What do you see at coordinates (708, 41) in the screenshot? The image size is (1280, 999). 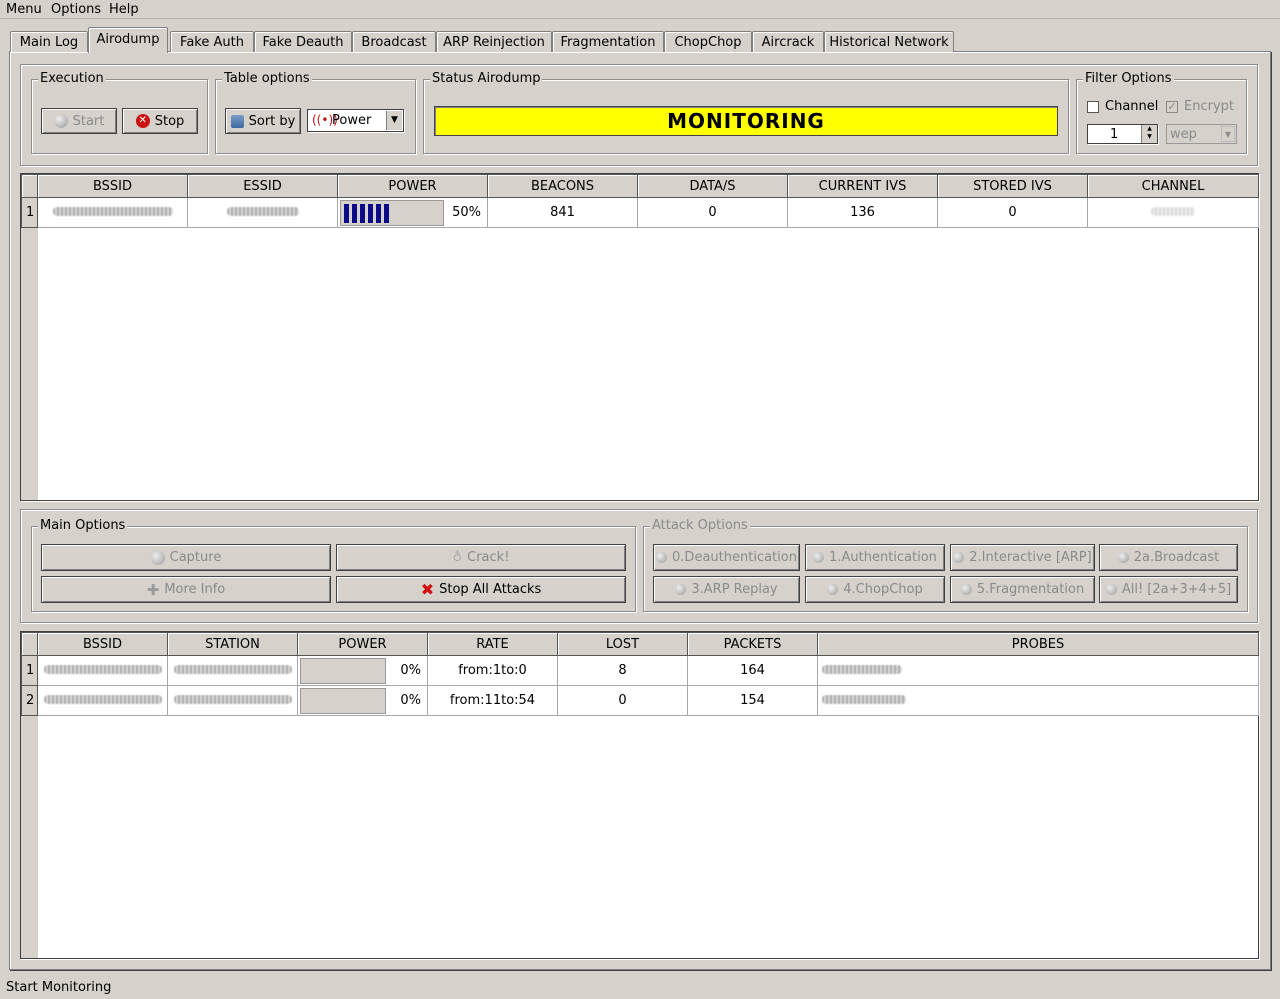 I see `tab-chopchop: ChopChop` at bounding box center [708, 41].